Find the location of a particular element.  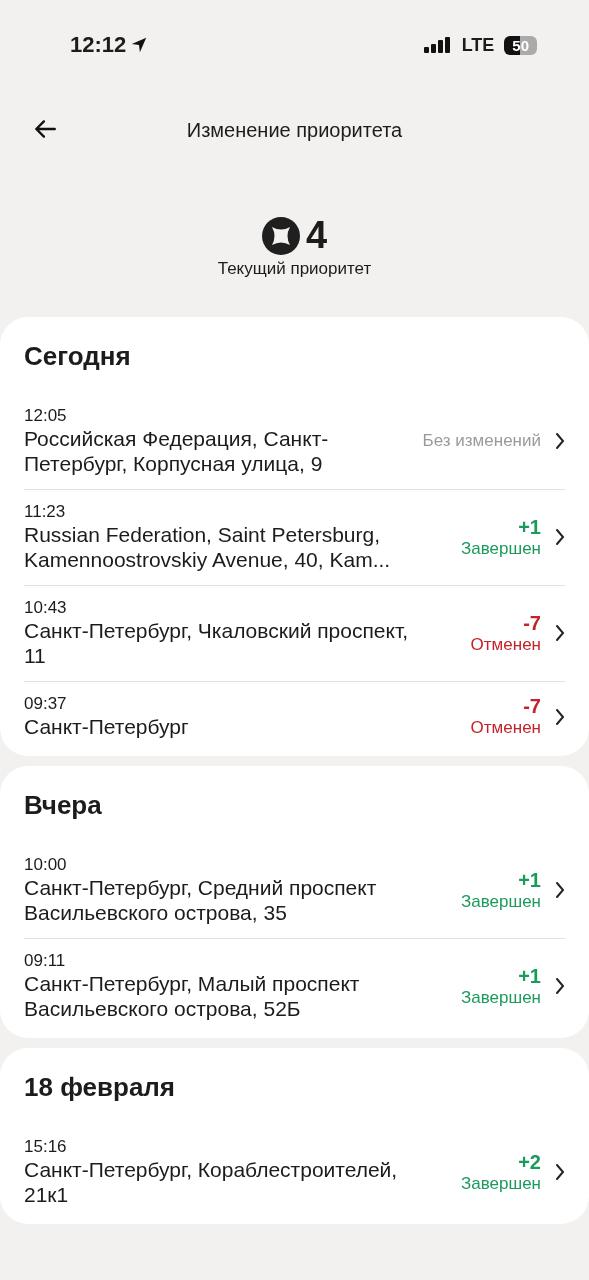

status-time: 12:12 is located at coordinates (98, 45).